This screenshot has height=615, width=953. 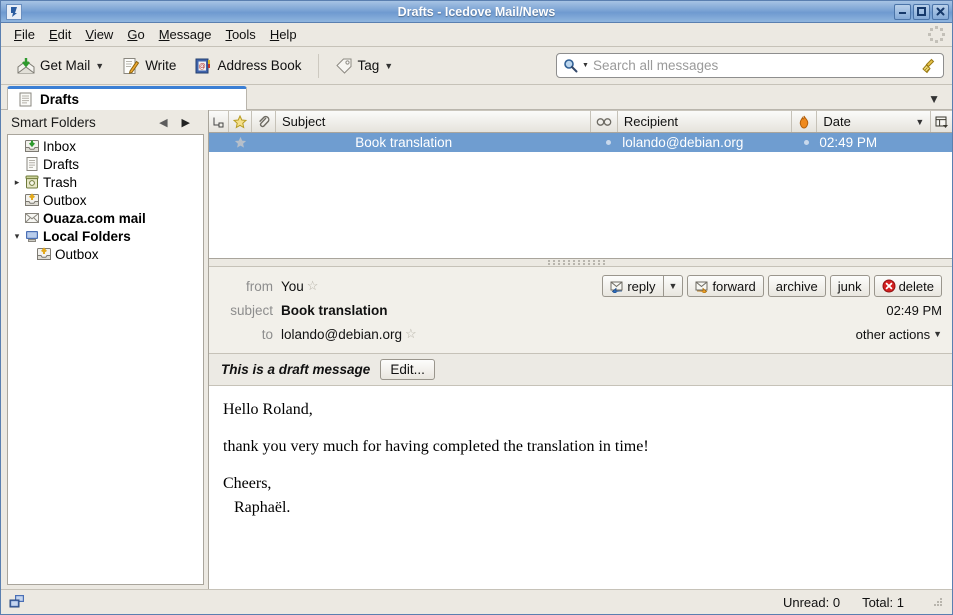 I want to click on folder-label-ouaza-com-mail: Ouaza.com mail, so click(x=94, y=218).